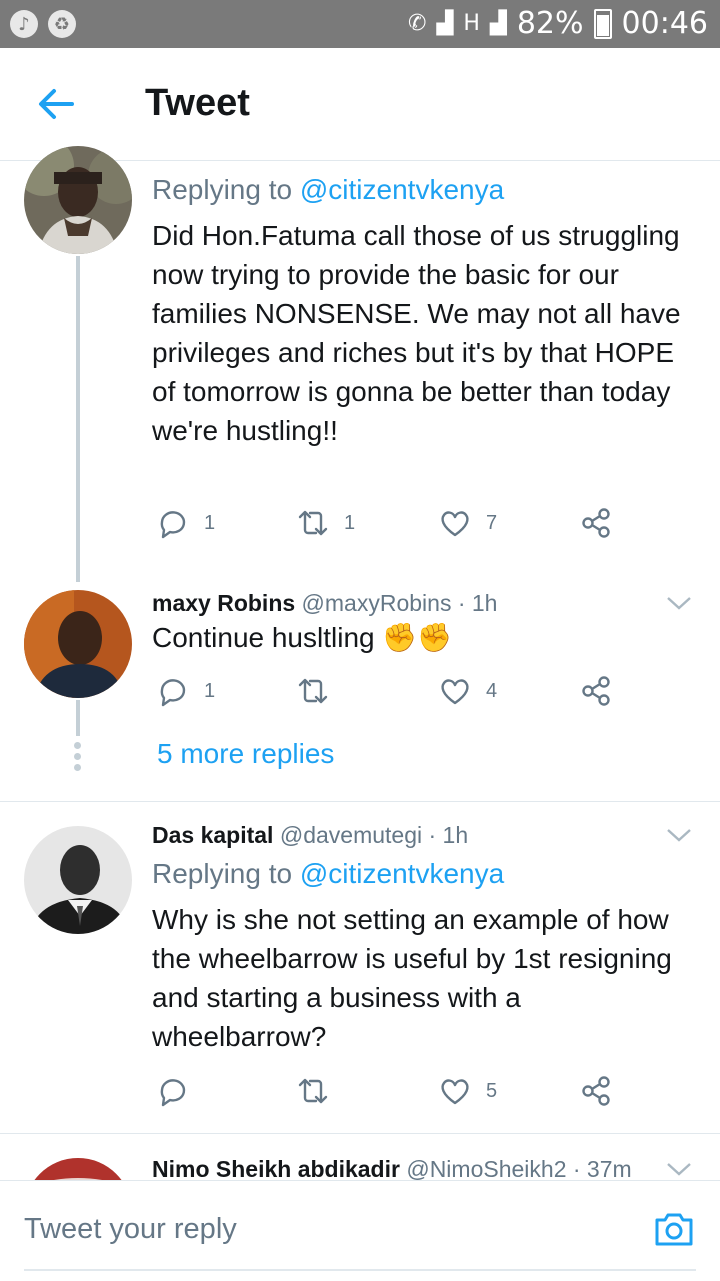 This screenshot has width=720, height=1281. Describe the element at coordinates (392, 1094) in the screenshot. I see `tweet-actions: 5` at that location.